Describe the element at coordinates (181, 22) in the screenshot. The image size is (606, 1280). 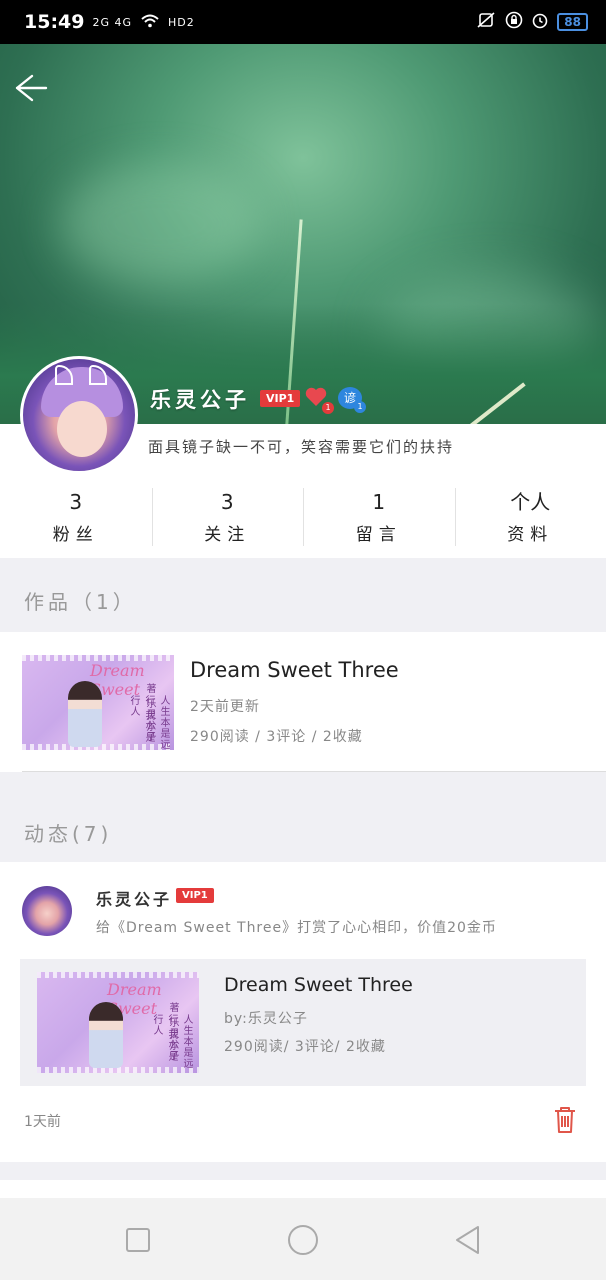
I see `network-type: HD2` at that location.